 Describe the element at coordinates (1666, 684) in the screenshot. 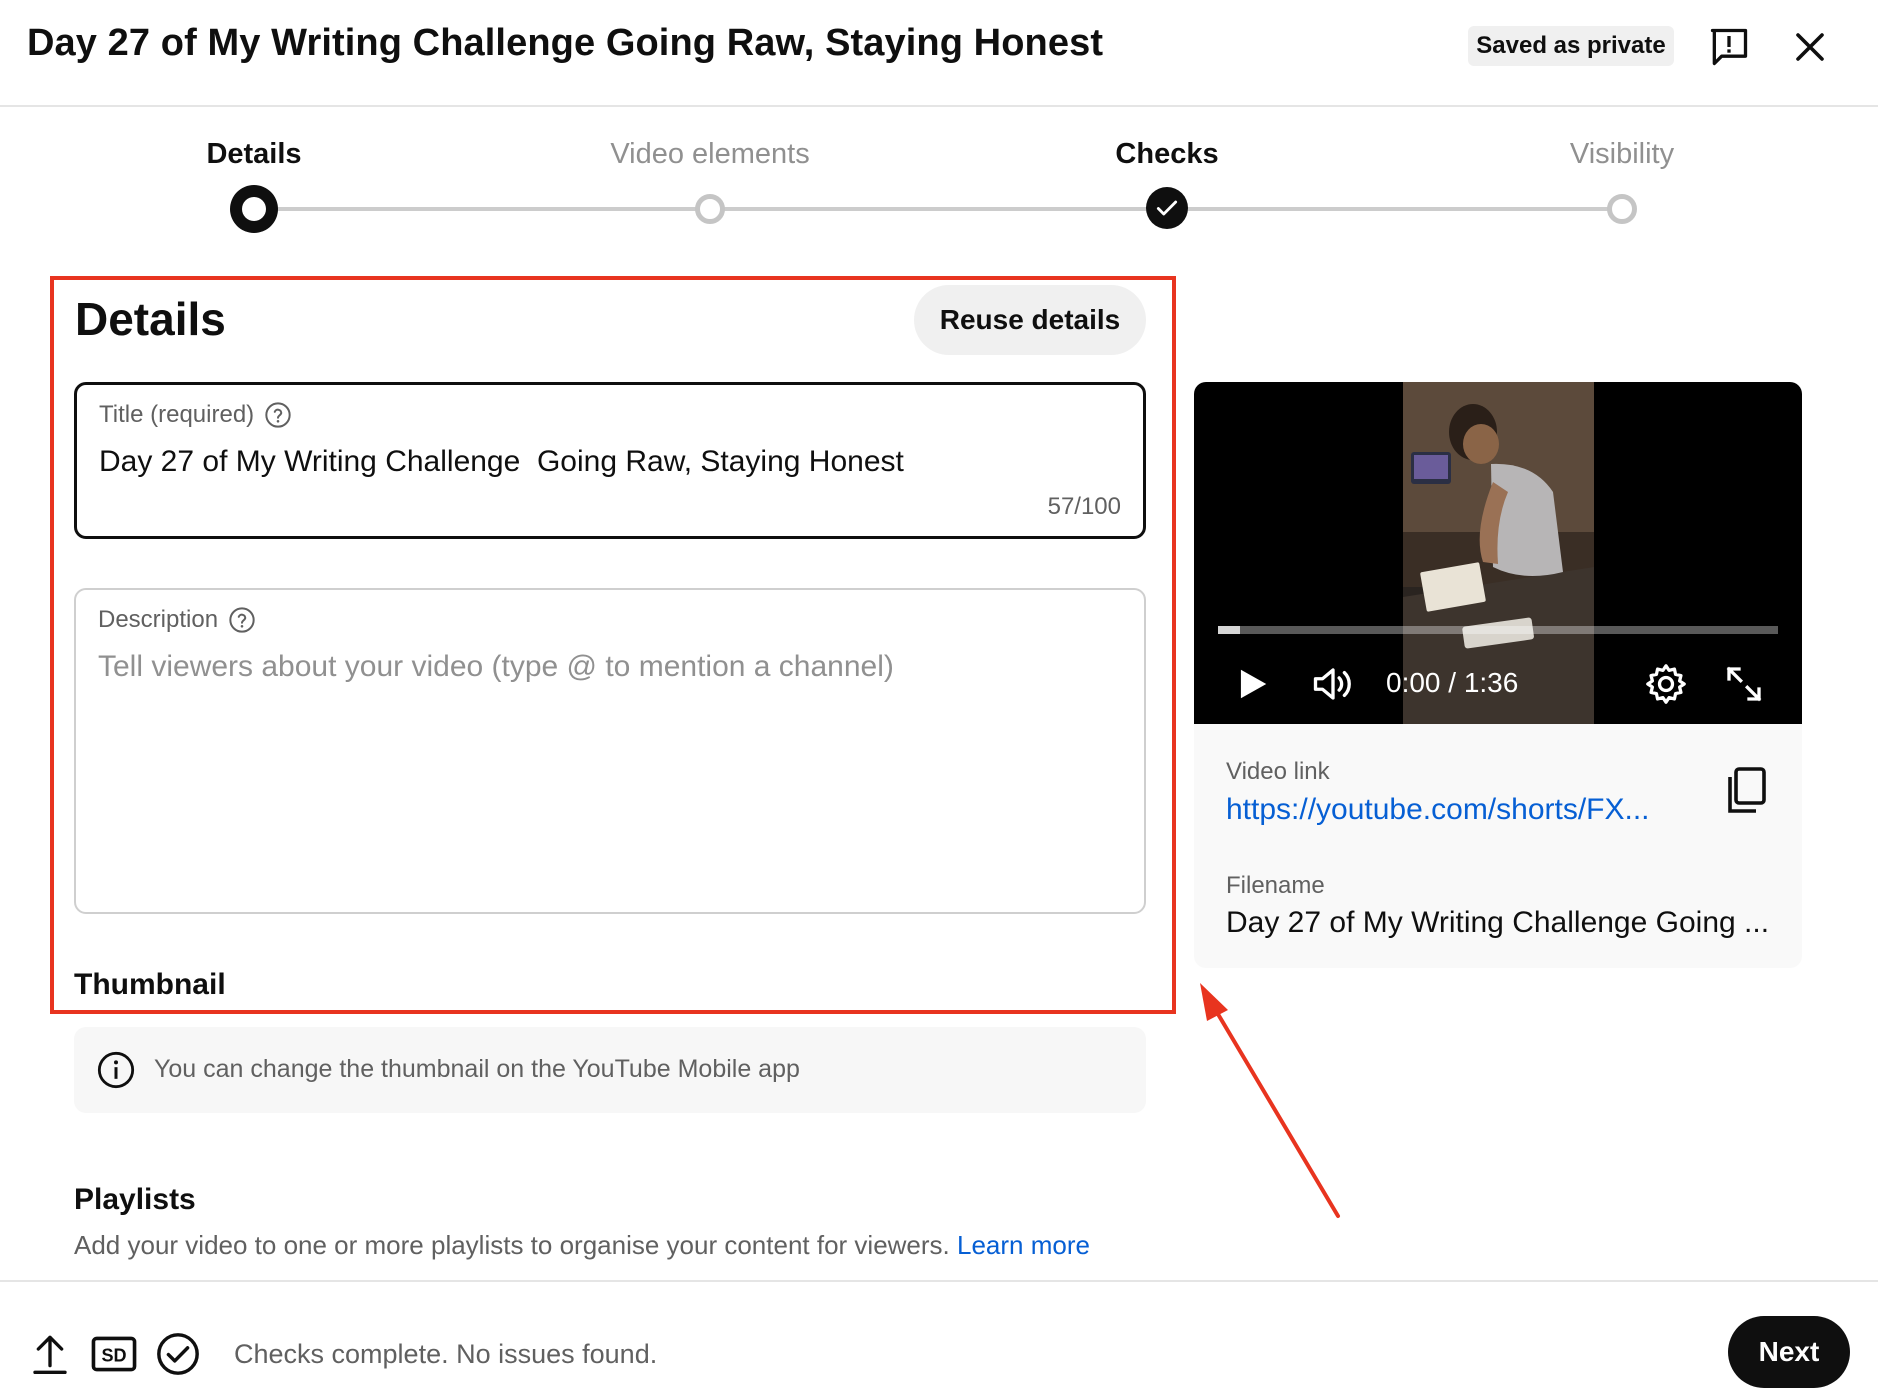

I see `gear-icon` at that location.